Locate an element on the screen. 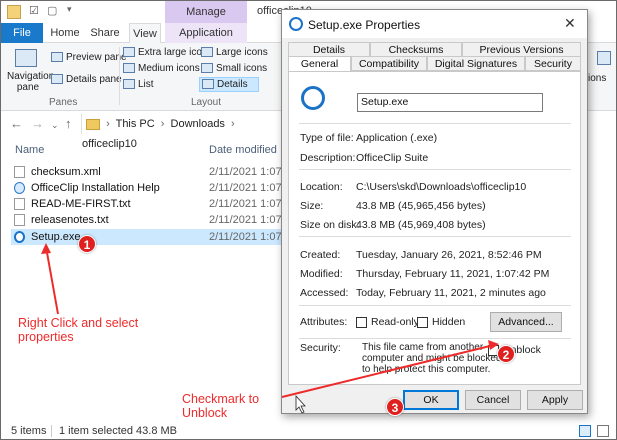 Image resolution: width=617 pixels, height=440 pixels. preview-pane-label: Preview pane is located at coordinates (96, 57).